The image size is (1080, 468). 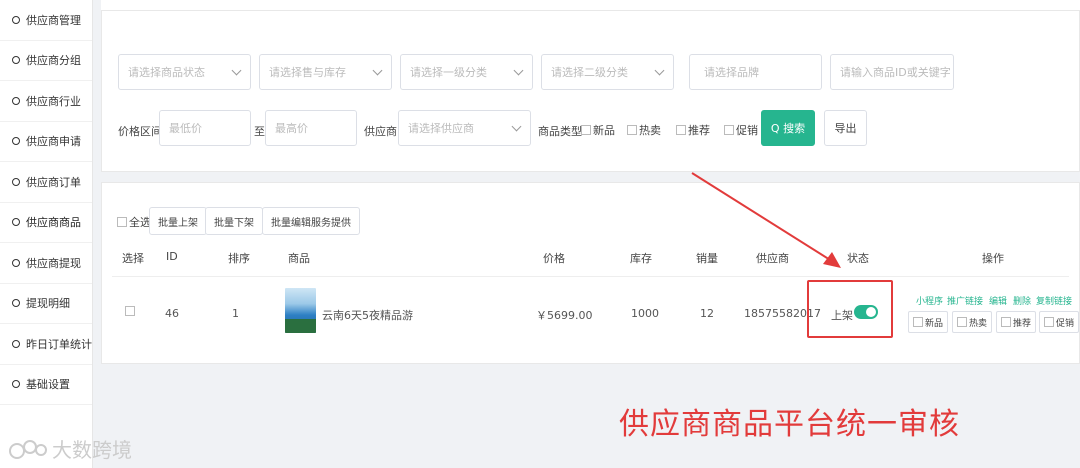 I want to click on category2-select: 请选择二级分类, so click(x=607, y=72).